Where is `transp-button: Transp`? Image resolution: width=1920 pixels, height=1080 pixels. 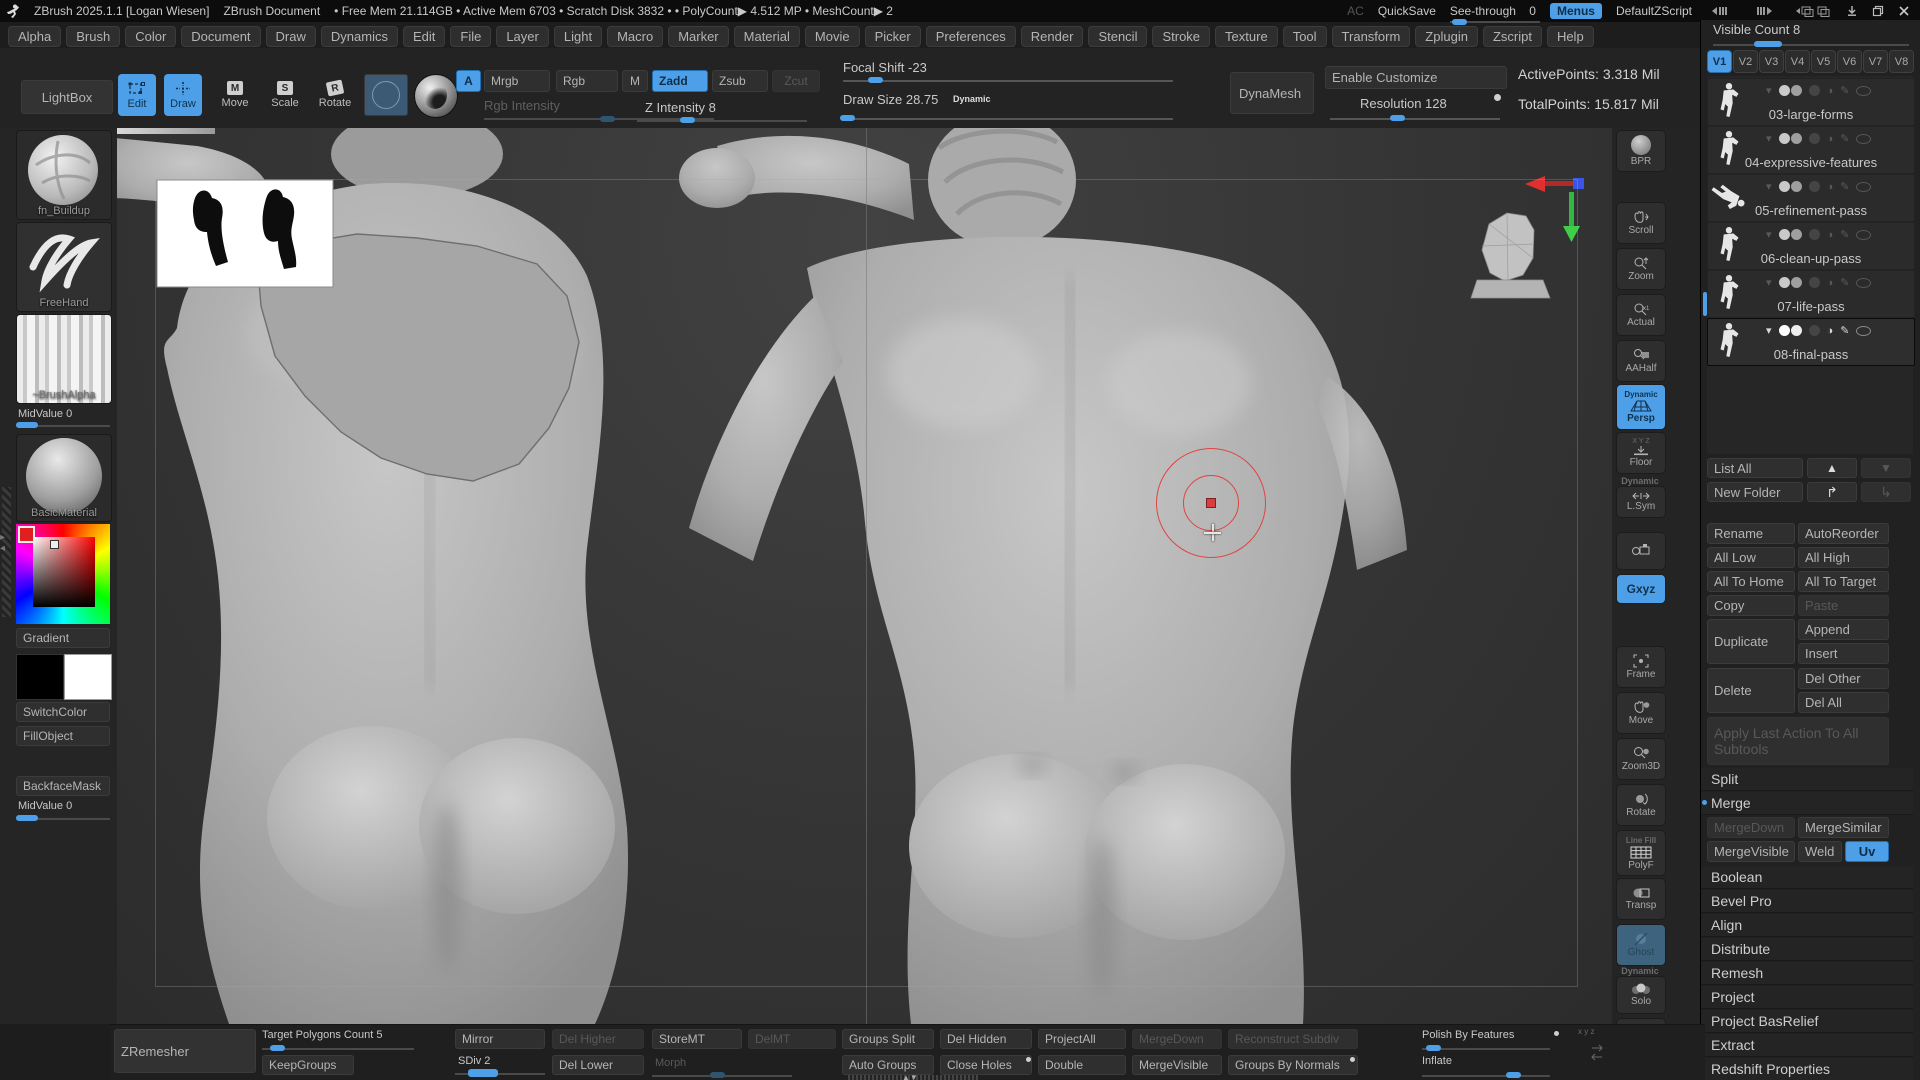
transp-button: Transp is located at coordinates (1641, 899).